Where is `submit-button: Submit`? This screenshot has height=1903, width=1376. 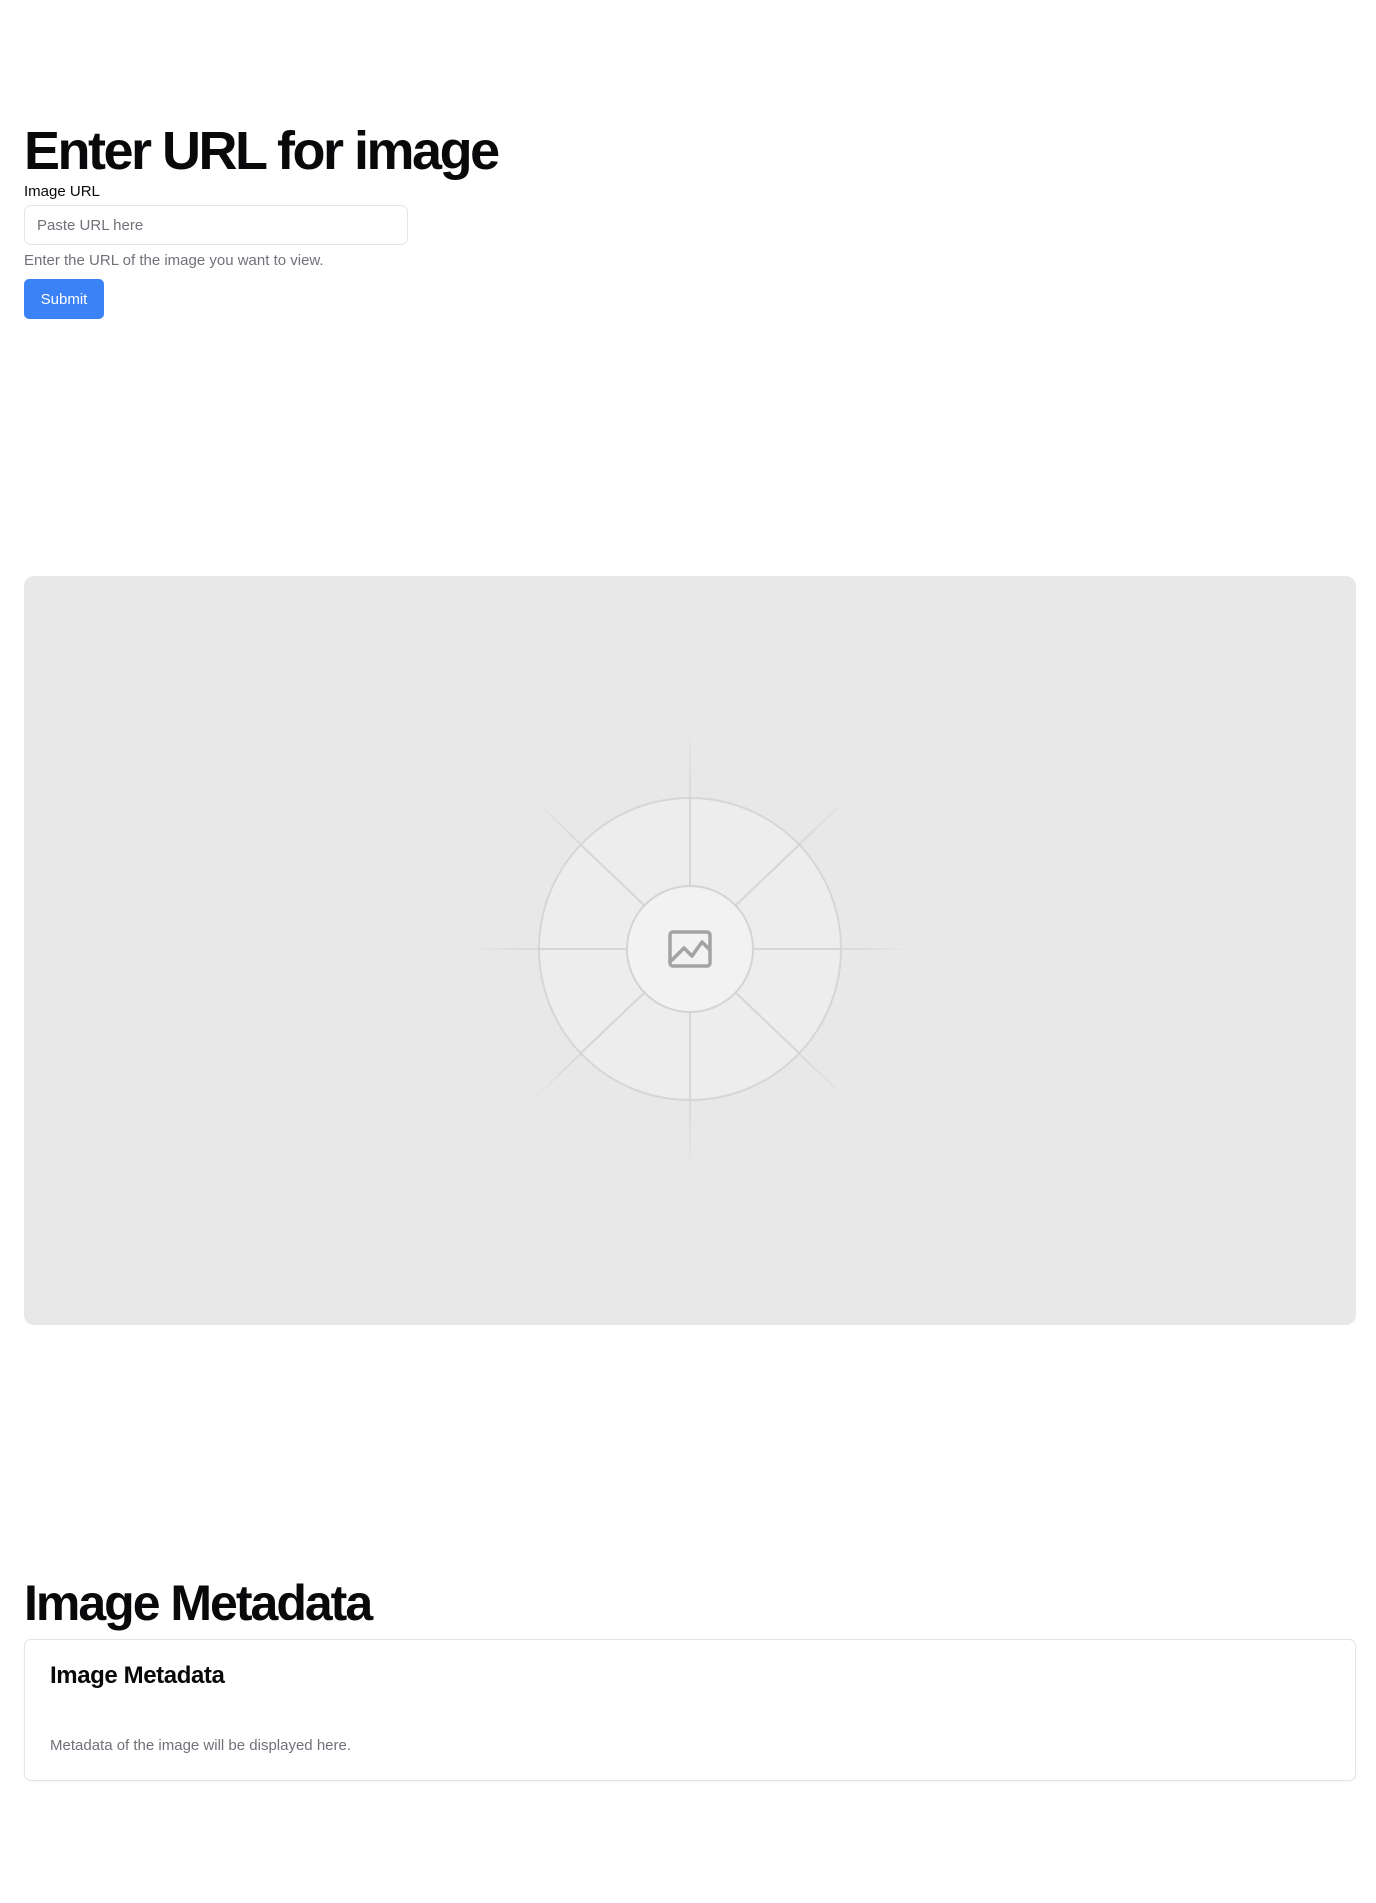
submit-button: Submit is located at coordinates (64, 299).